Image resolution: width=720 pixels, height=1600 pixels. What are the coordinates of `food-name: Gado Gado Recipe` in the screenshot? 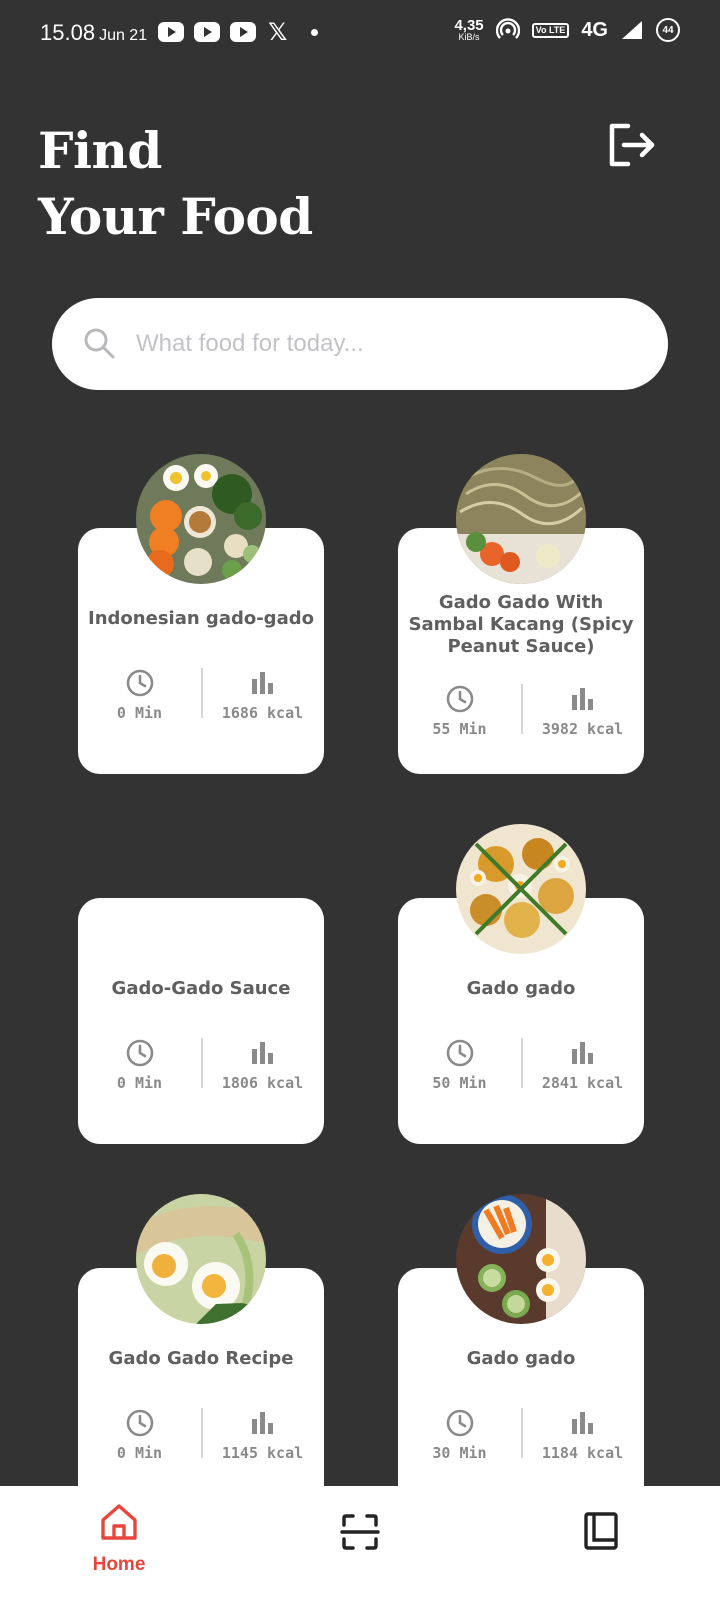 It's located at (201, 1358).